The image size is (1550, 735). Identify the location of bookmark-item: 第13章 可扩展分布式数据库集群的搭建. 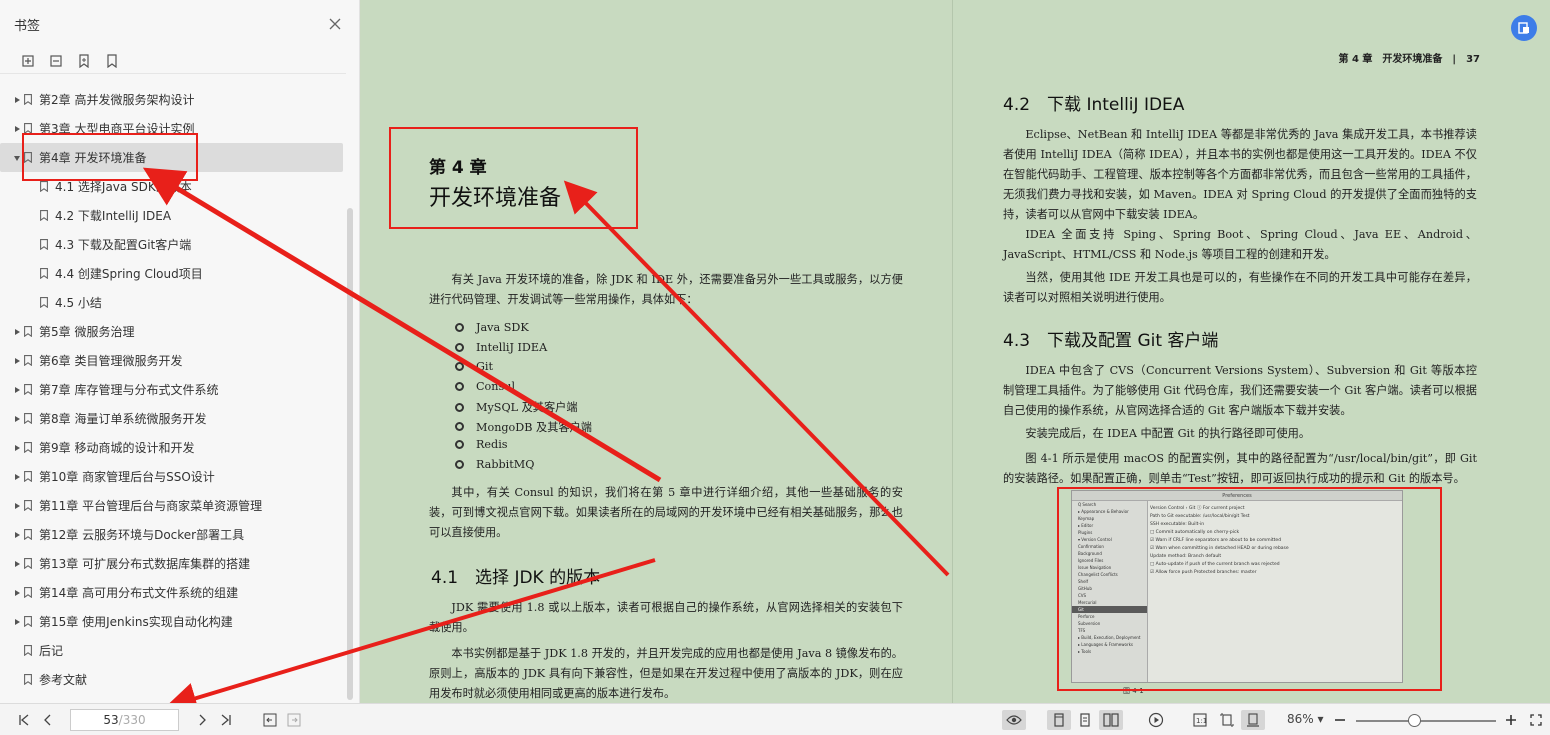
(173, 563).